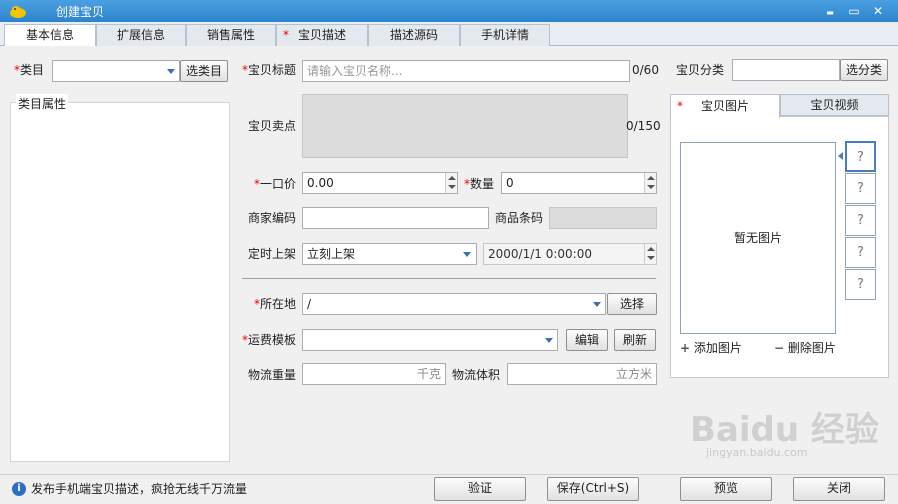 The width and height of the screenshot is (898, 504). What do you see at coordinates (278, 184) in the screenshot?
I see `price-label-text: 一口价` at bounding box center [278, 184].